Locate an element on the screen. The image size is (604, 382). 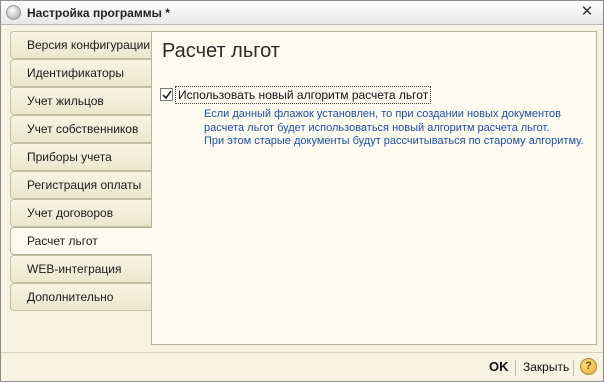
tab-owners: Учет собственников is located at coordinates (80, 129).